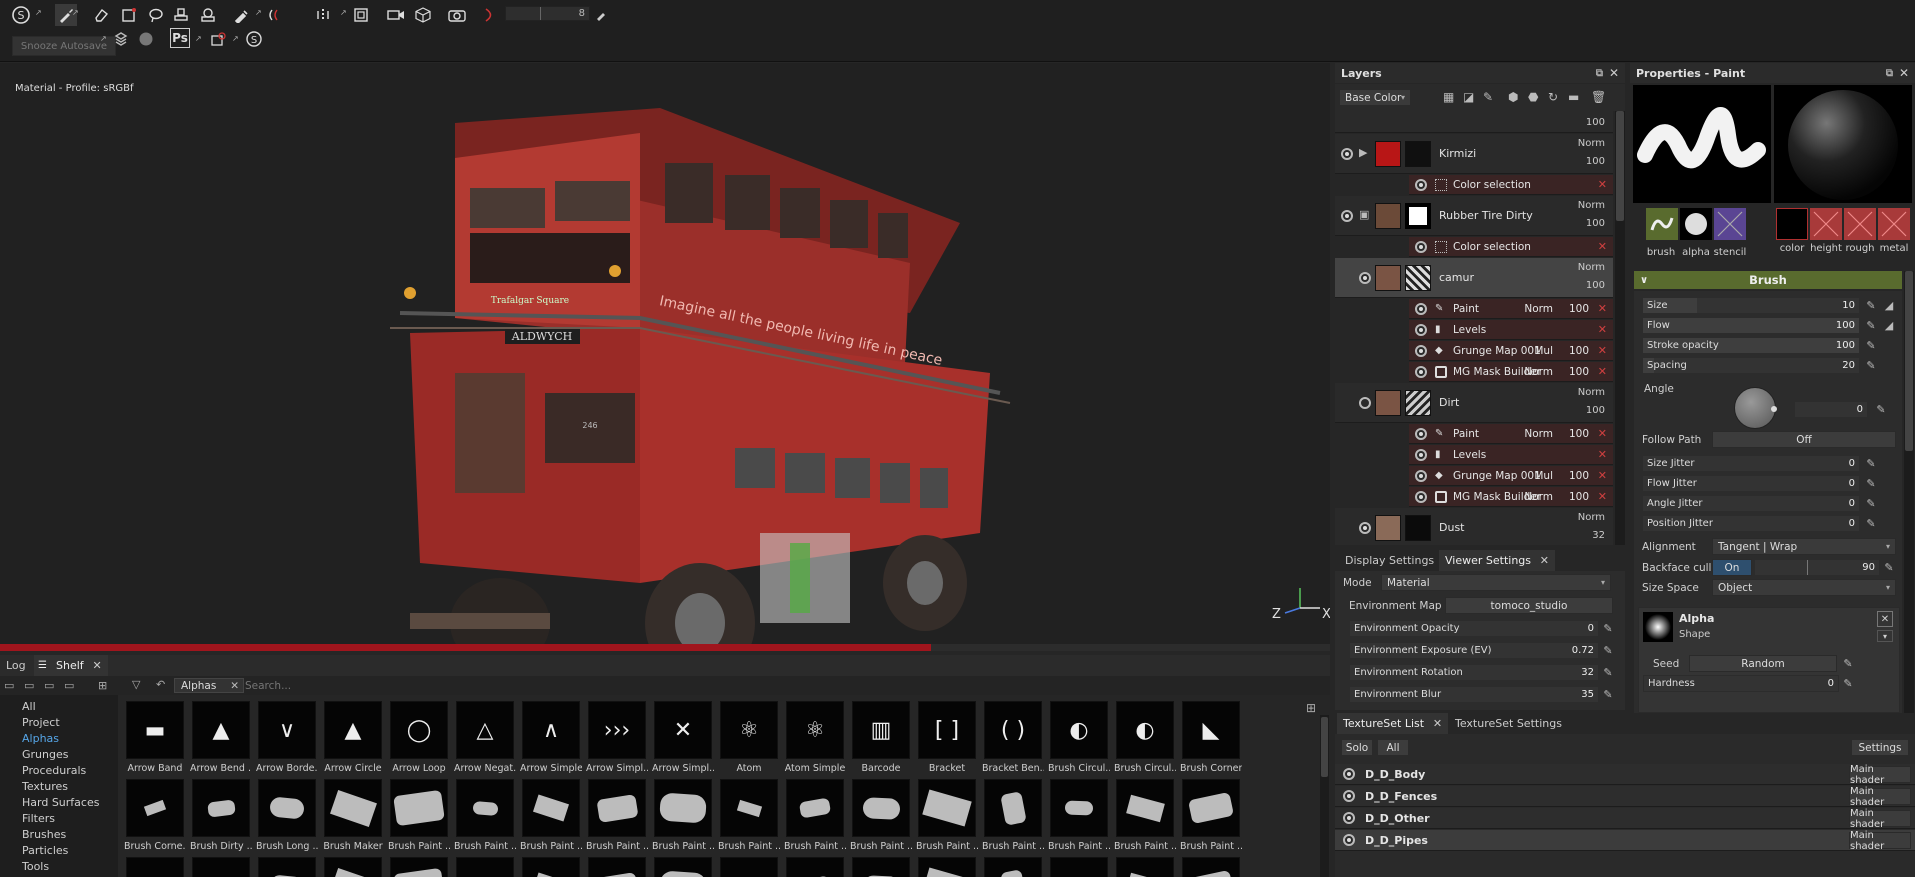 The height and width of the screenshot is (877, 1915). I want to click on backface-culling-toggle: On, so click(1732, 567).